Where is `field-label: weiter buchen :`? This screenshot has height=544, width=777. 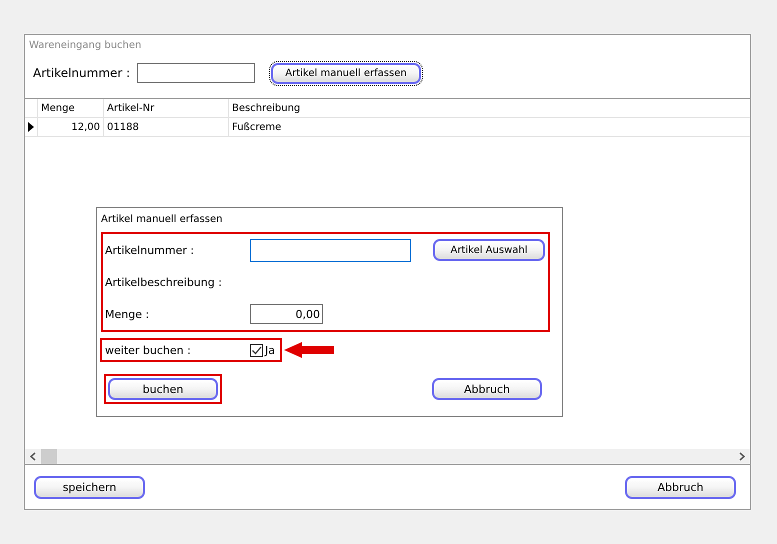 field-label: weiter buchen : is located at coordinates (148, 350).